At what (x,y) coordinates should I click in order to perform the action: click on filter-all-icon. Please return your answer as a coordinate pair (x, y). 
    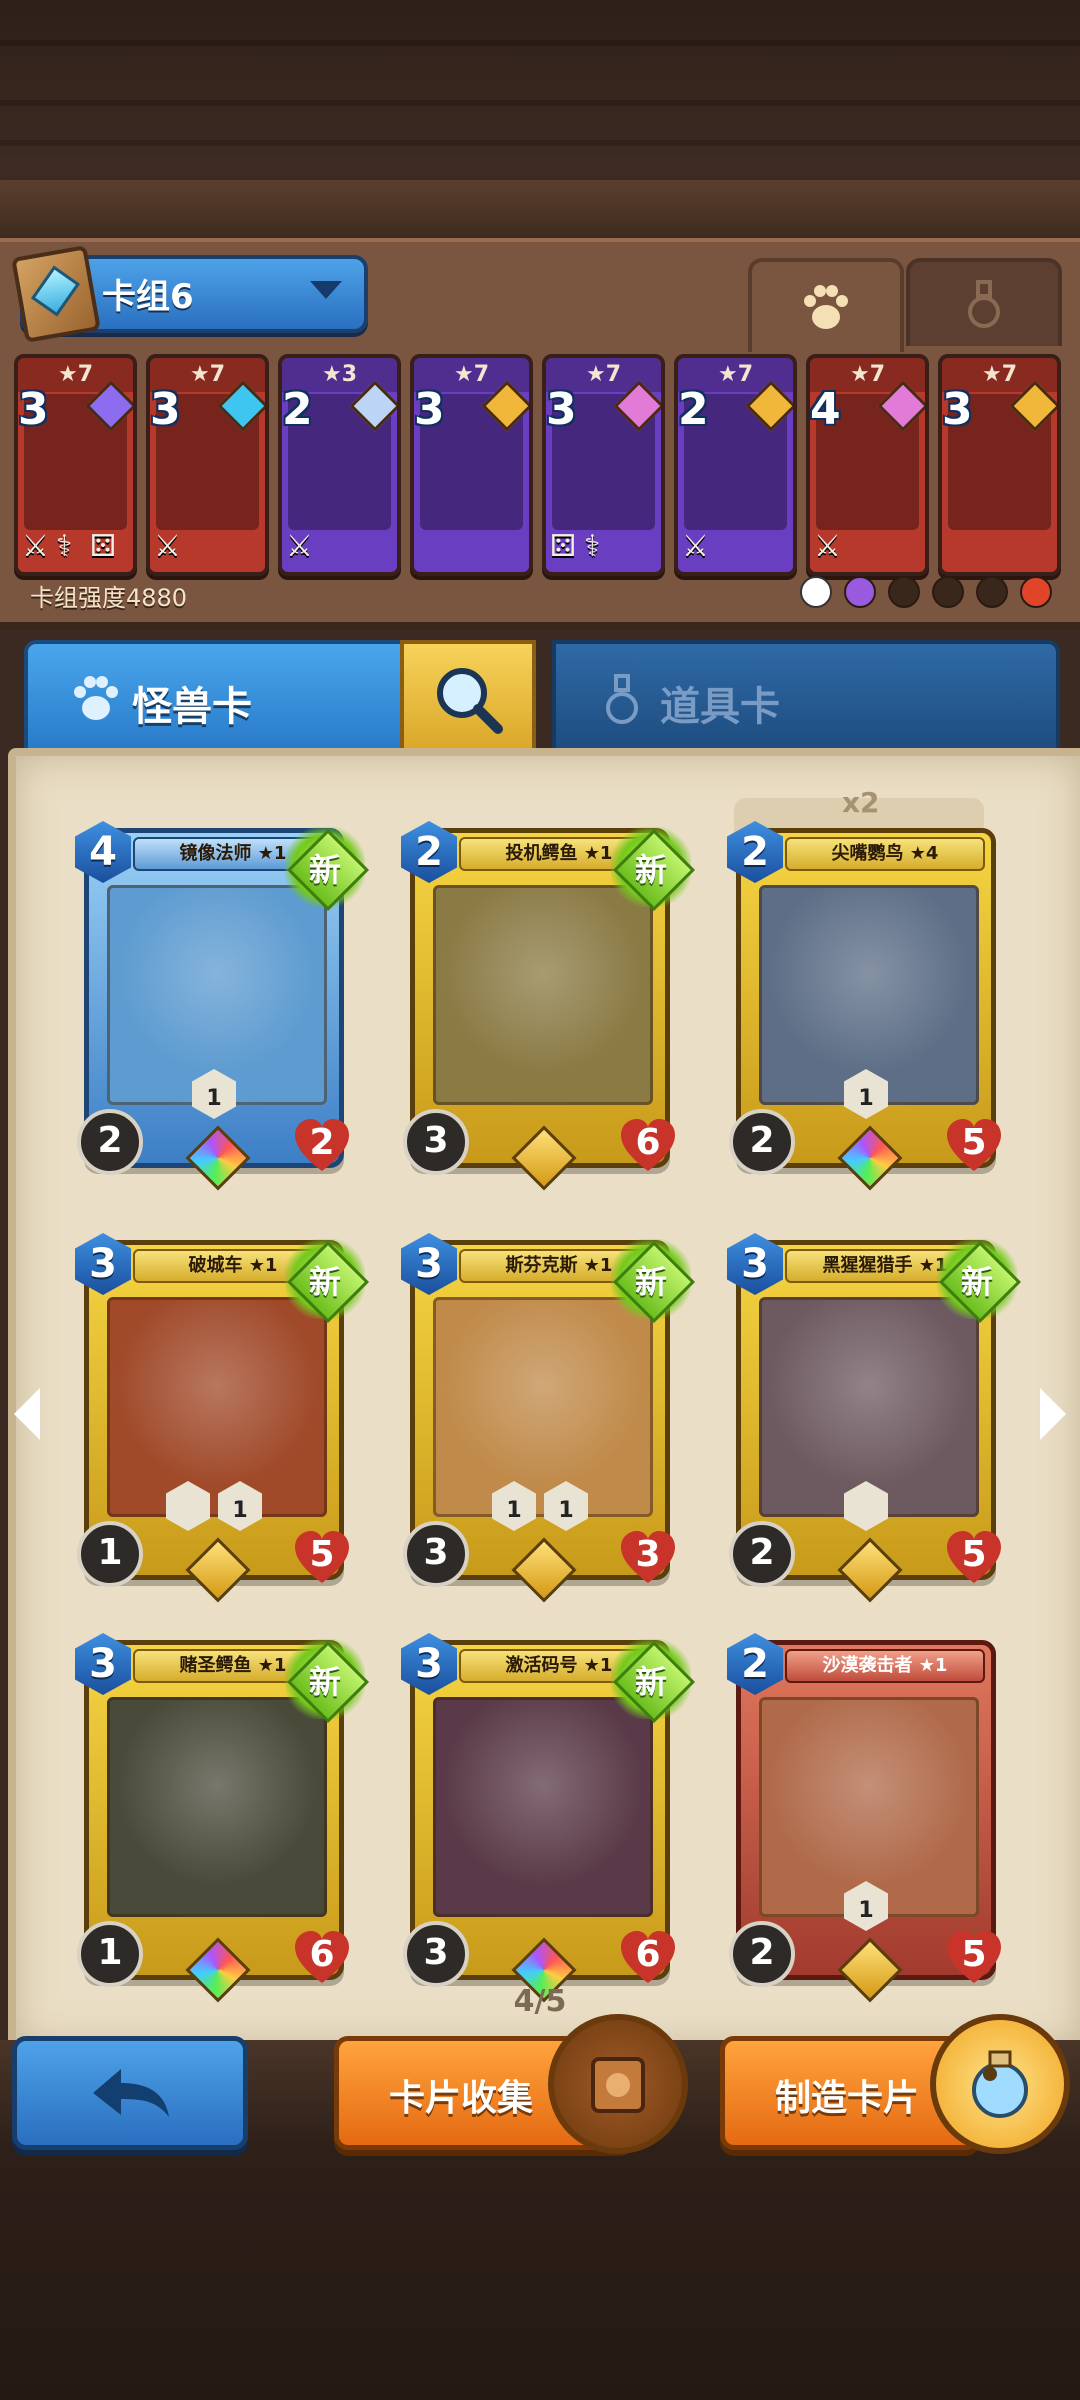
    Looking at the image, I should click on (816, 592).